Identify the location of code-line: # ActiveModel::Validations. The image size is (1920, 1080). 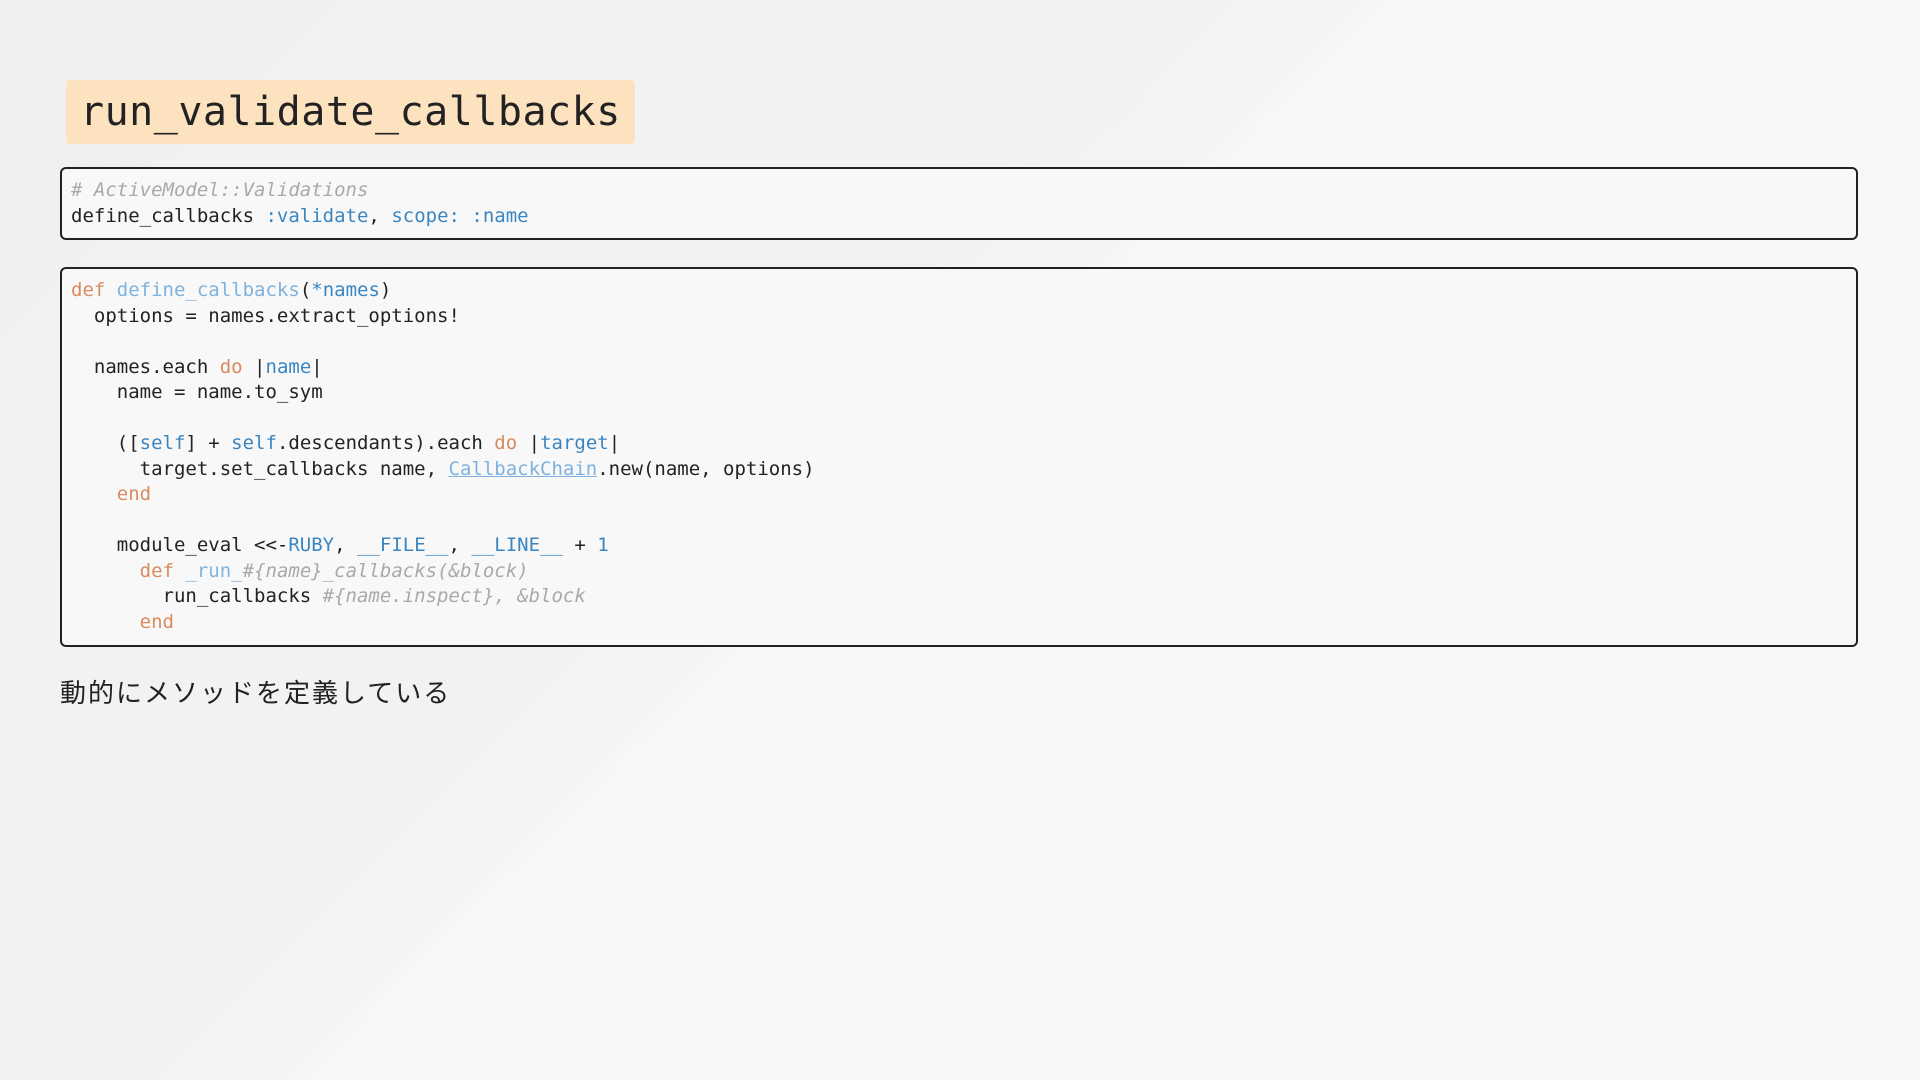
(959, 191).